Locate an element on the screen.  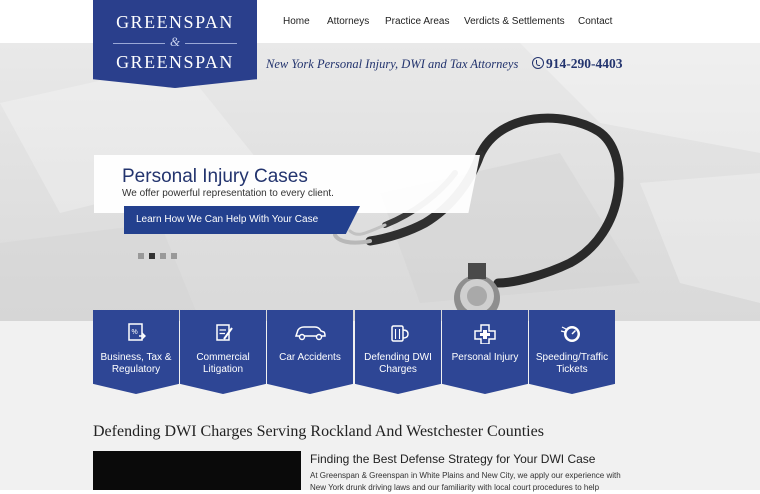
firm-logo: GREENSPAN & GREENSPAN is located at coordinates (175, 44).